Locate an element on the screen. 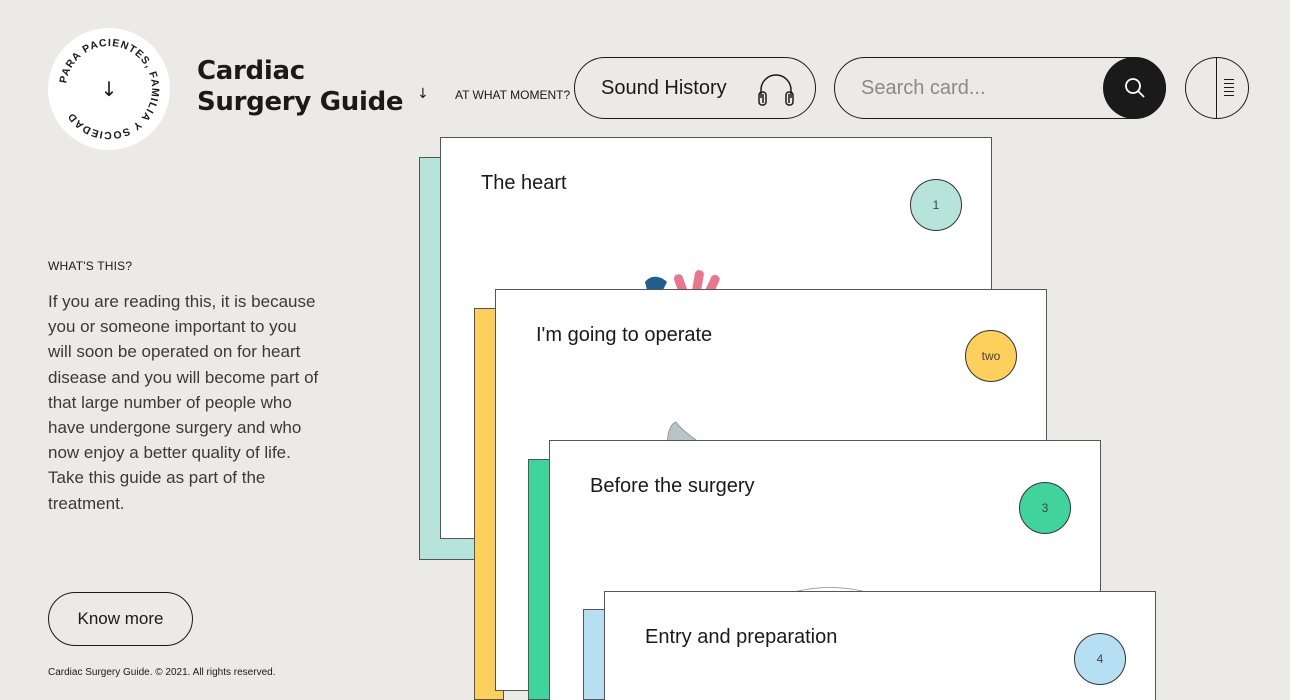 This screenshot has width=1290, height=700. menu-divider is located at coordinates (1216, 88).